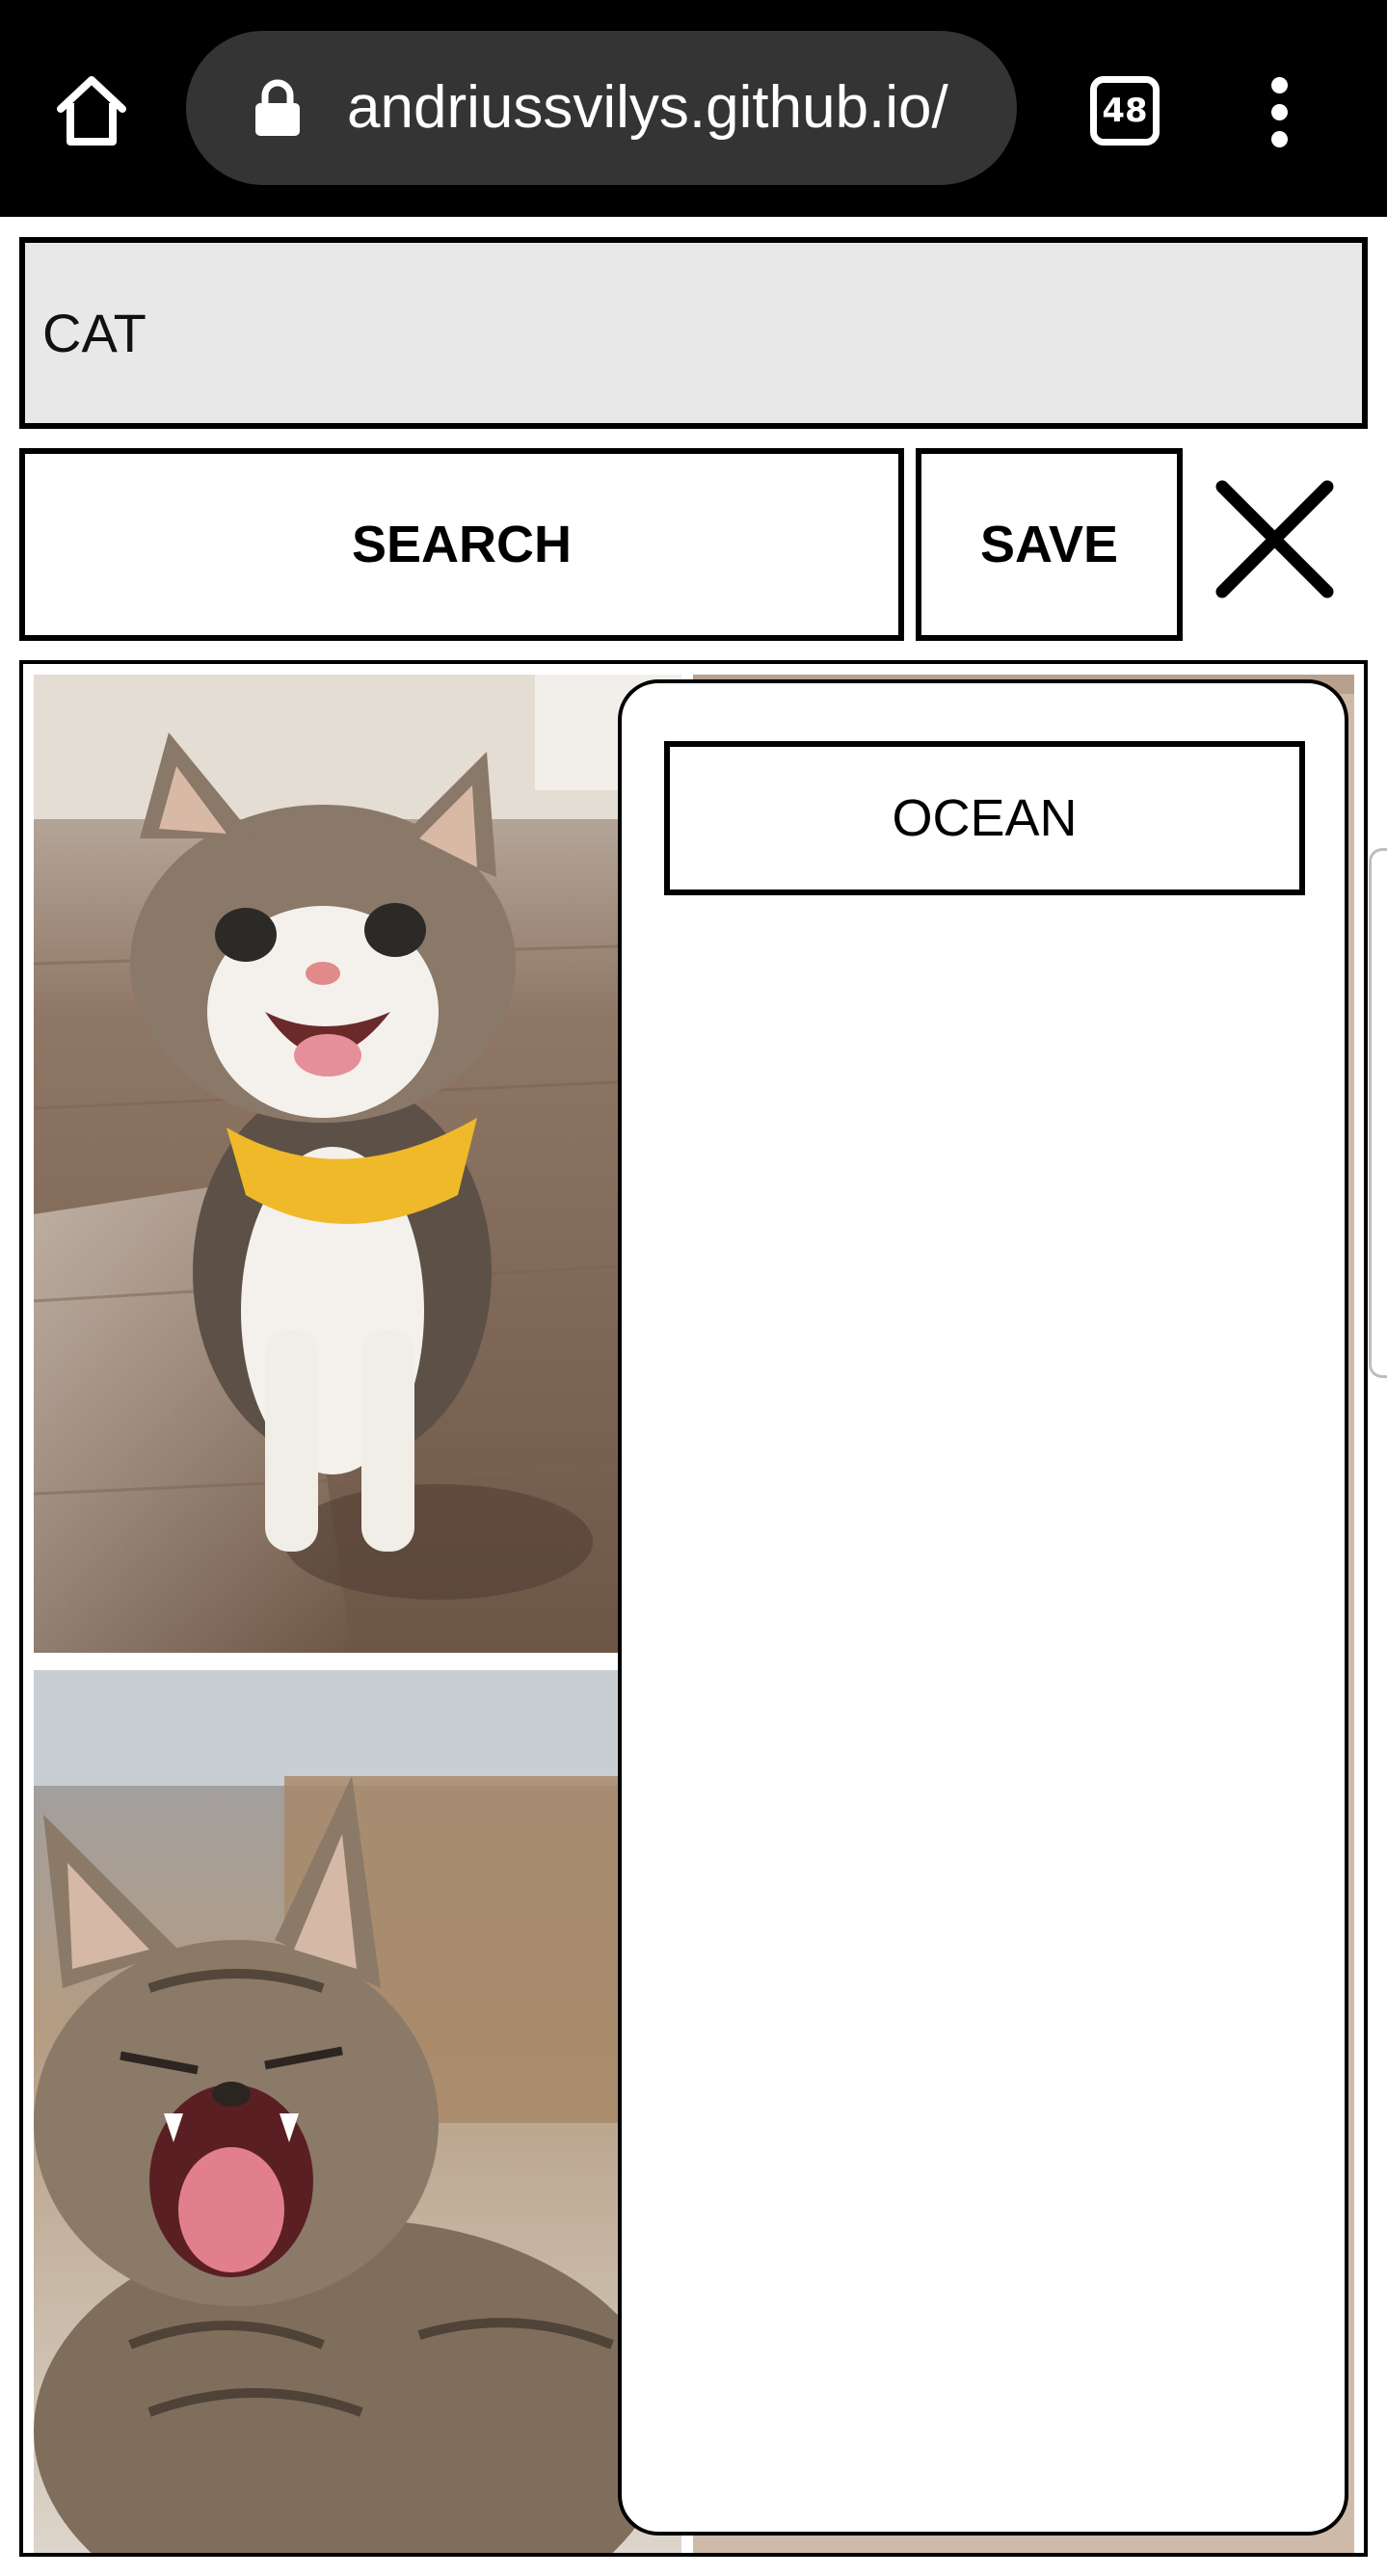 This screenshot has height=2576, width=1387. I want to click on search-input: CAT, so click(693, 333).